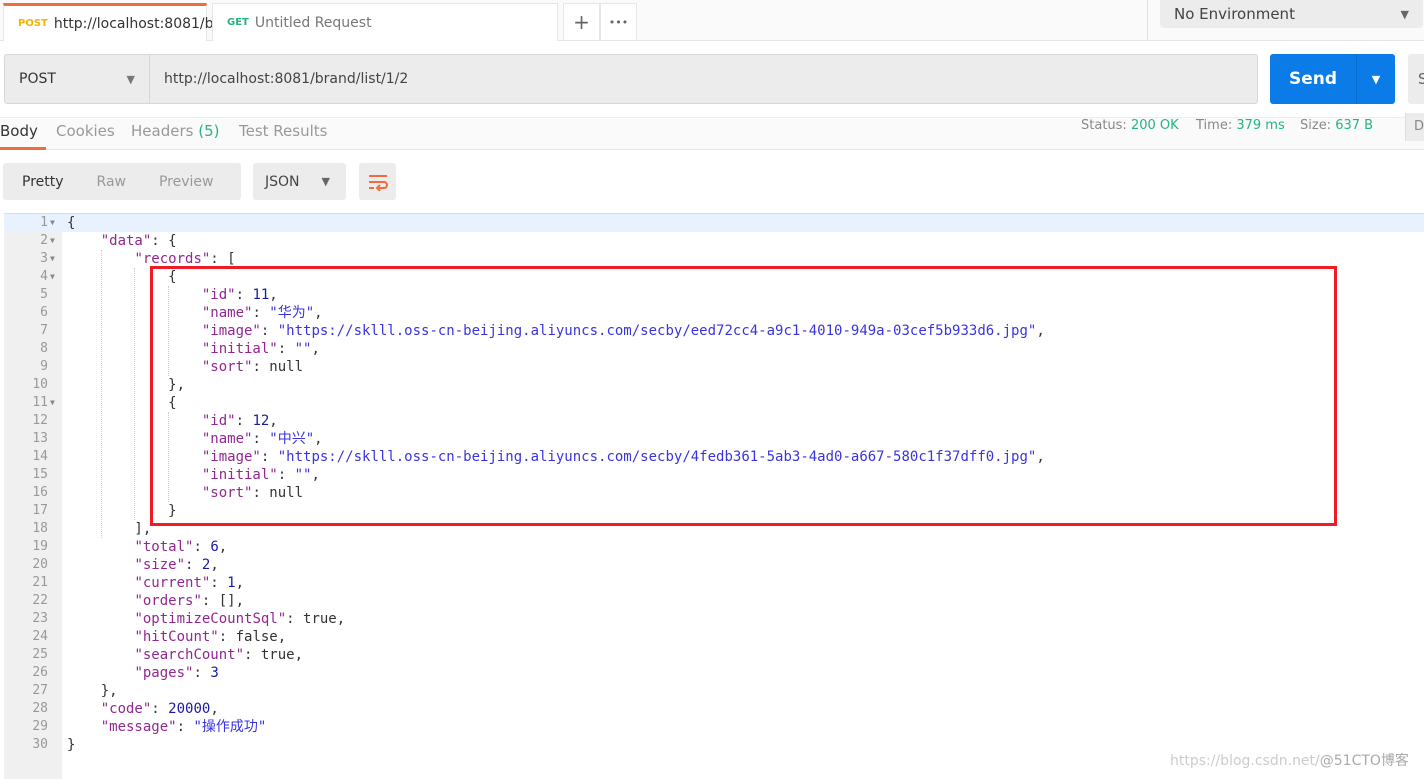 The width and height of the screenshot is (1424, 779). What do you see at coordinates (1313, 79) in the screenshot?
I see `send-button: Send` at bounding box center [1313, 79].